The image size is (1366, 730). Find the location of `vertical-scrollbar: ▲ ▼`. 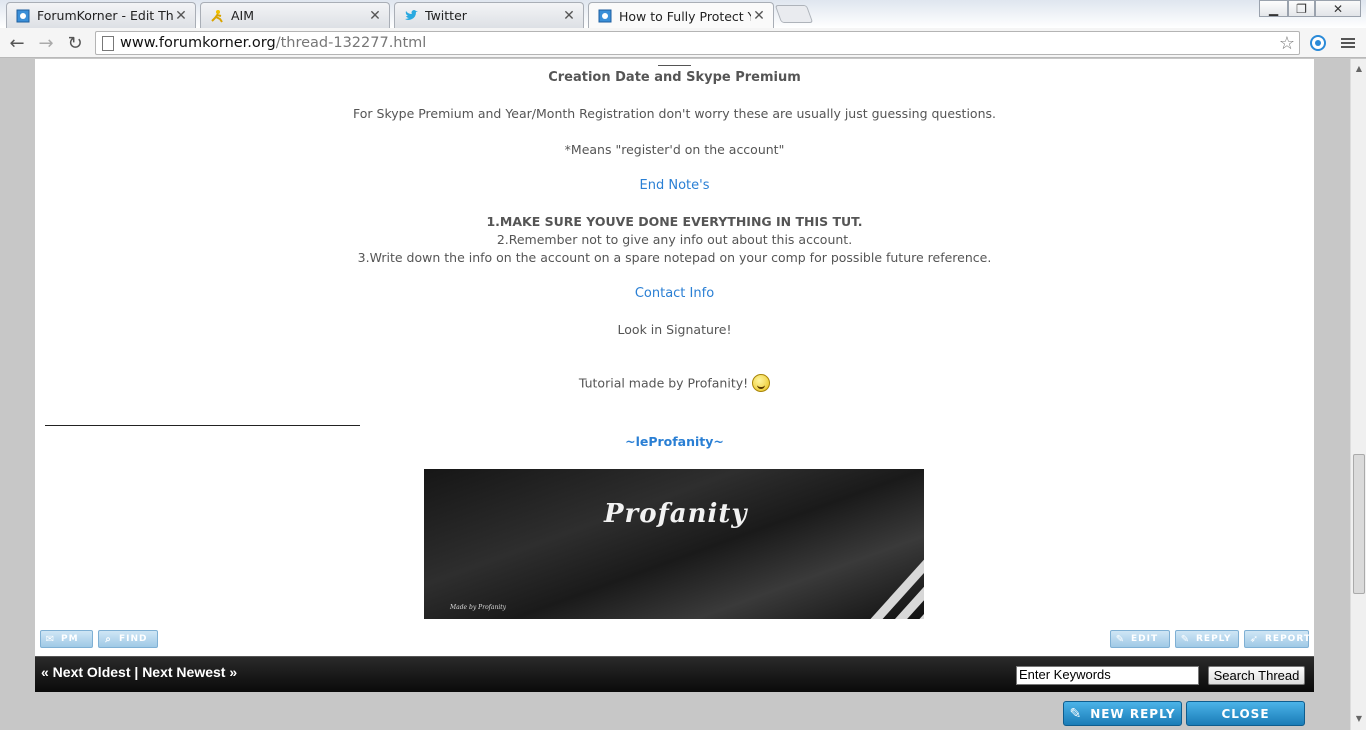

vertical-scrollbar: ▲ ▼ is located at coordinates (1358, 394).